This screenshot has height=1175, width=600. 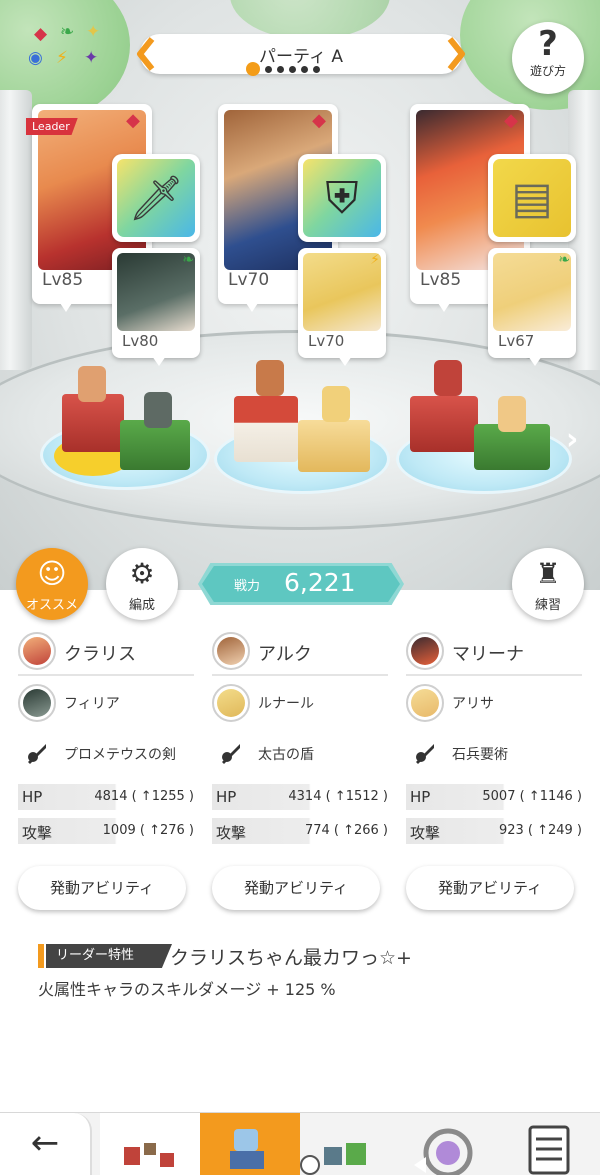 I want to click on next-party-arrow-icon, so click(x=455, y=54).